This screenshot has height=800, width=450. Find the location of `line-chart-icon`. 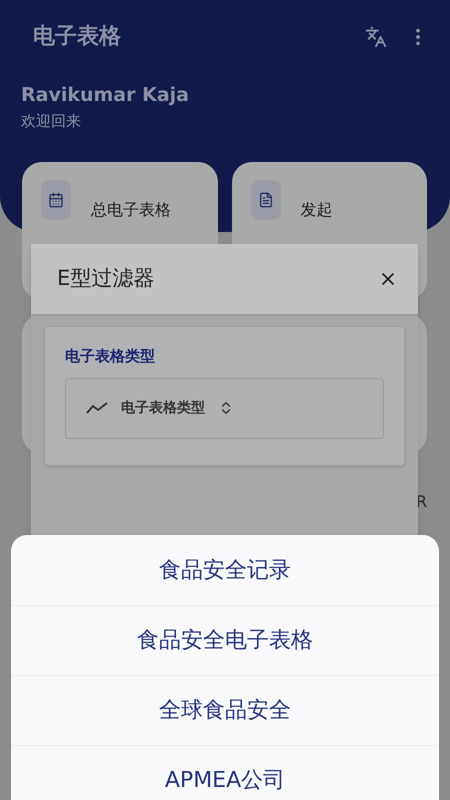

line-chart-icon is located at coordinates (97, 408).